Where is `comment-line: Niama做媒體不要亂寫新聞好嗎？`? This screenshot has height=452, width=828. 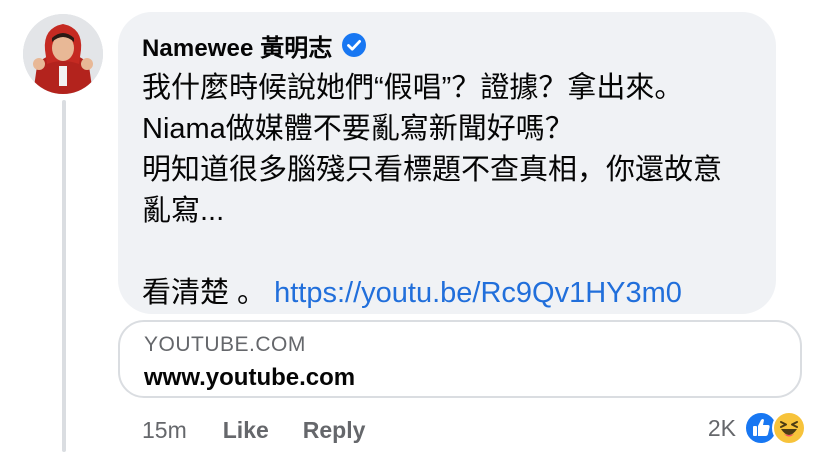
comment-line: Niama做媒體不要亂寫新聞好嗎？ is located at coordinates (358, 129).